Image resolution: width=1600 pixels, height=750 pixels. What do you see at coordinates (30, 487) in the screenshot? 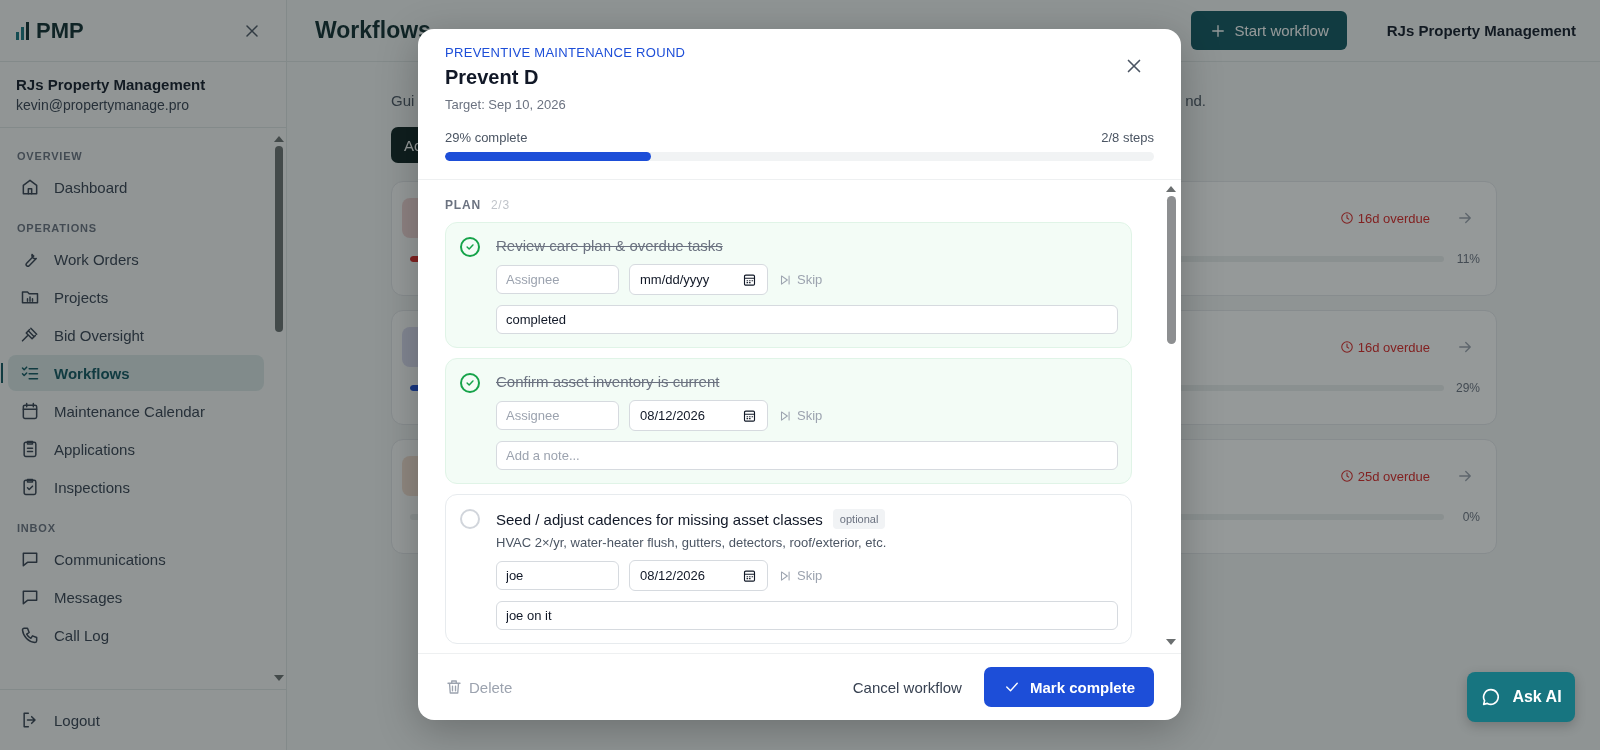
I see `clipboard-check-icon` at bounding box center [30, 487].